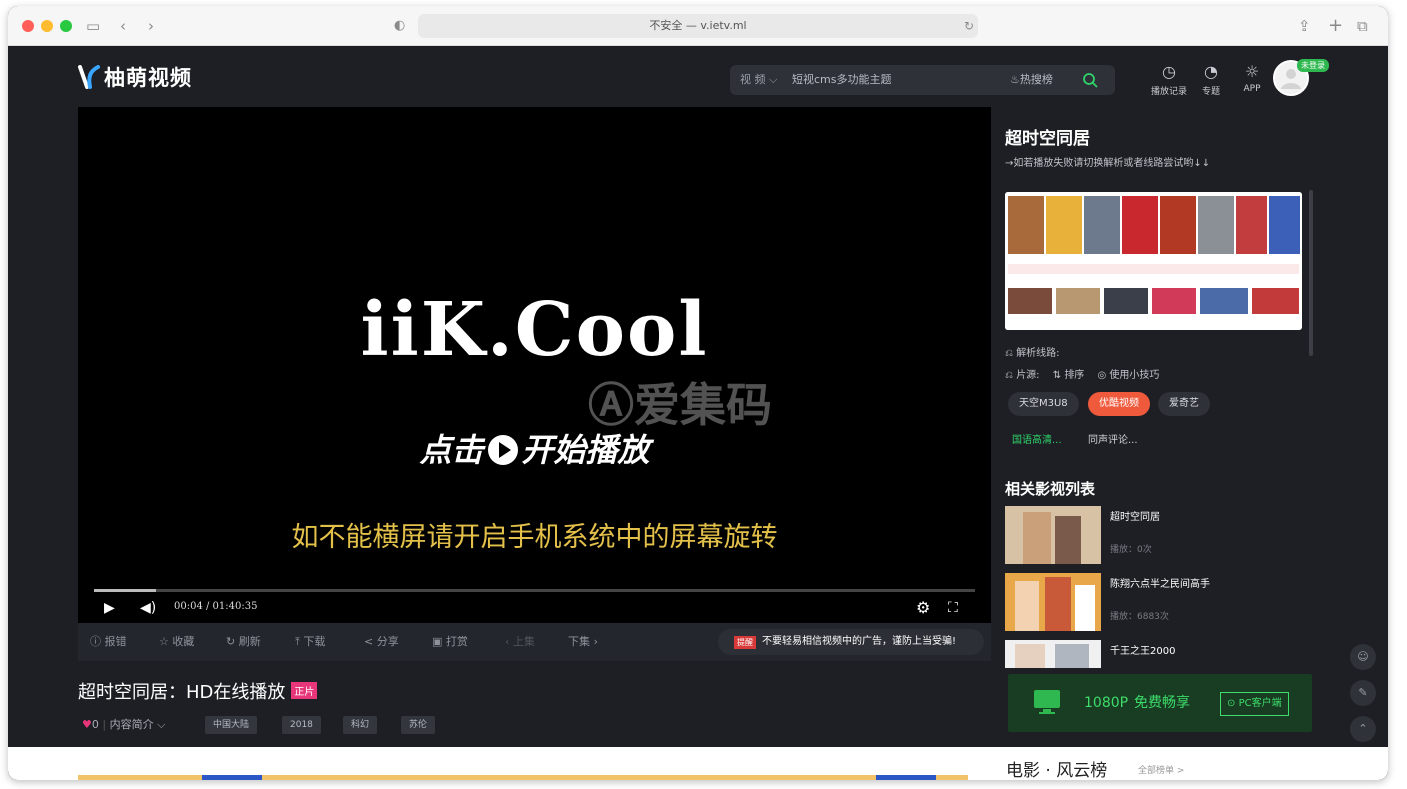 The image size is (1407, 789). I want to click on pc-client-banner: 1080P 免费畅享 ⊙ PC客户端, so click(1160, 703).